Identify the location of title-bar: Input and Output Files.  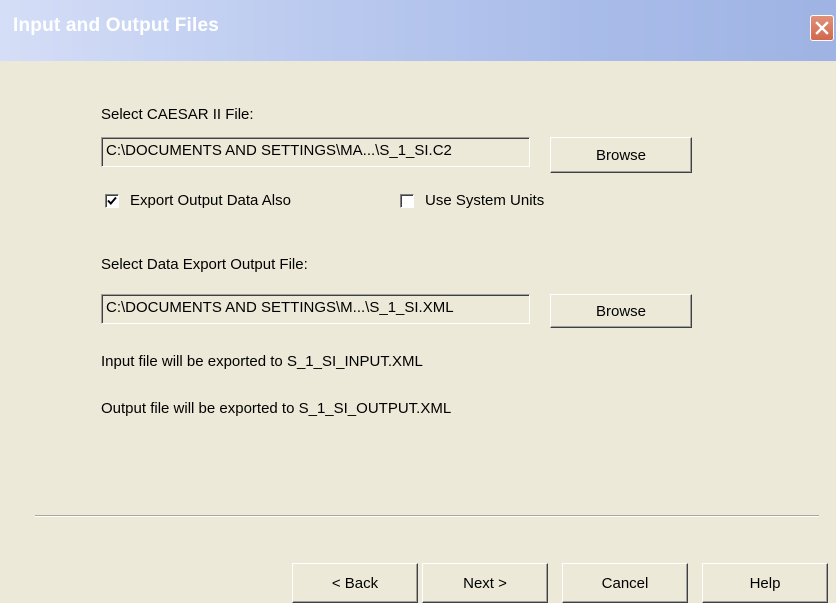
(418, 30).